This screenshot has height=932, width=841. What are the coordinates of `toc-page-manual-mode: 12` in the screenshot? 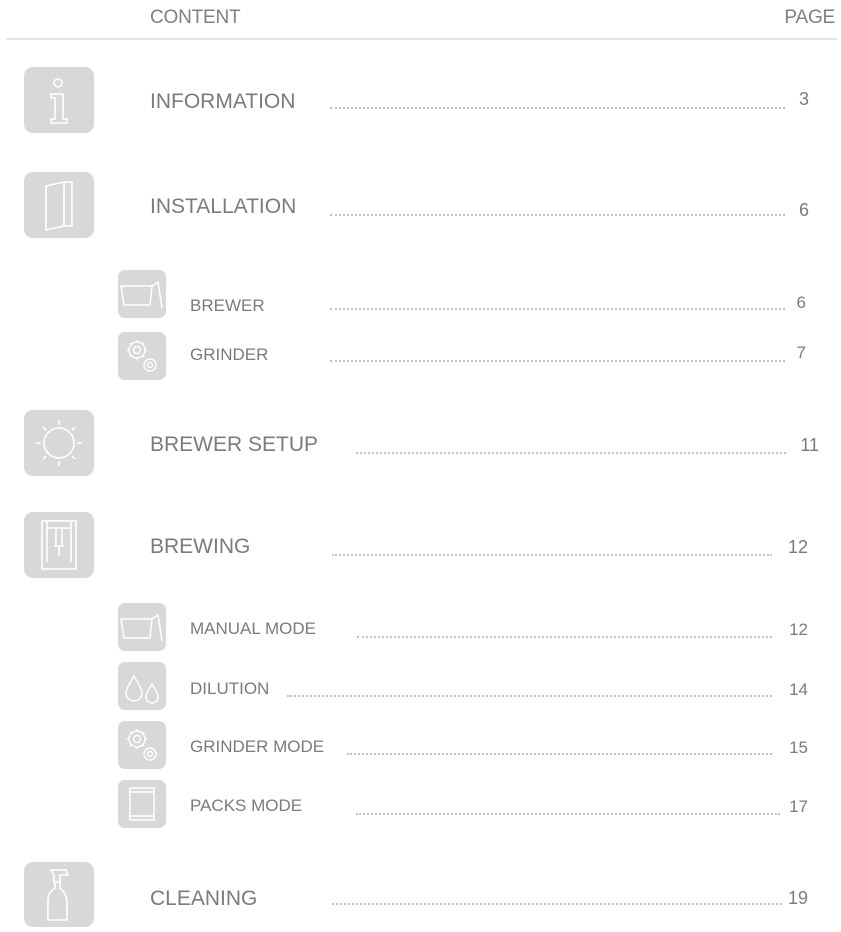 It's located at (798, 629).